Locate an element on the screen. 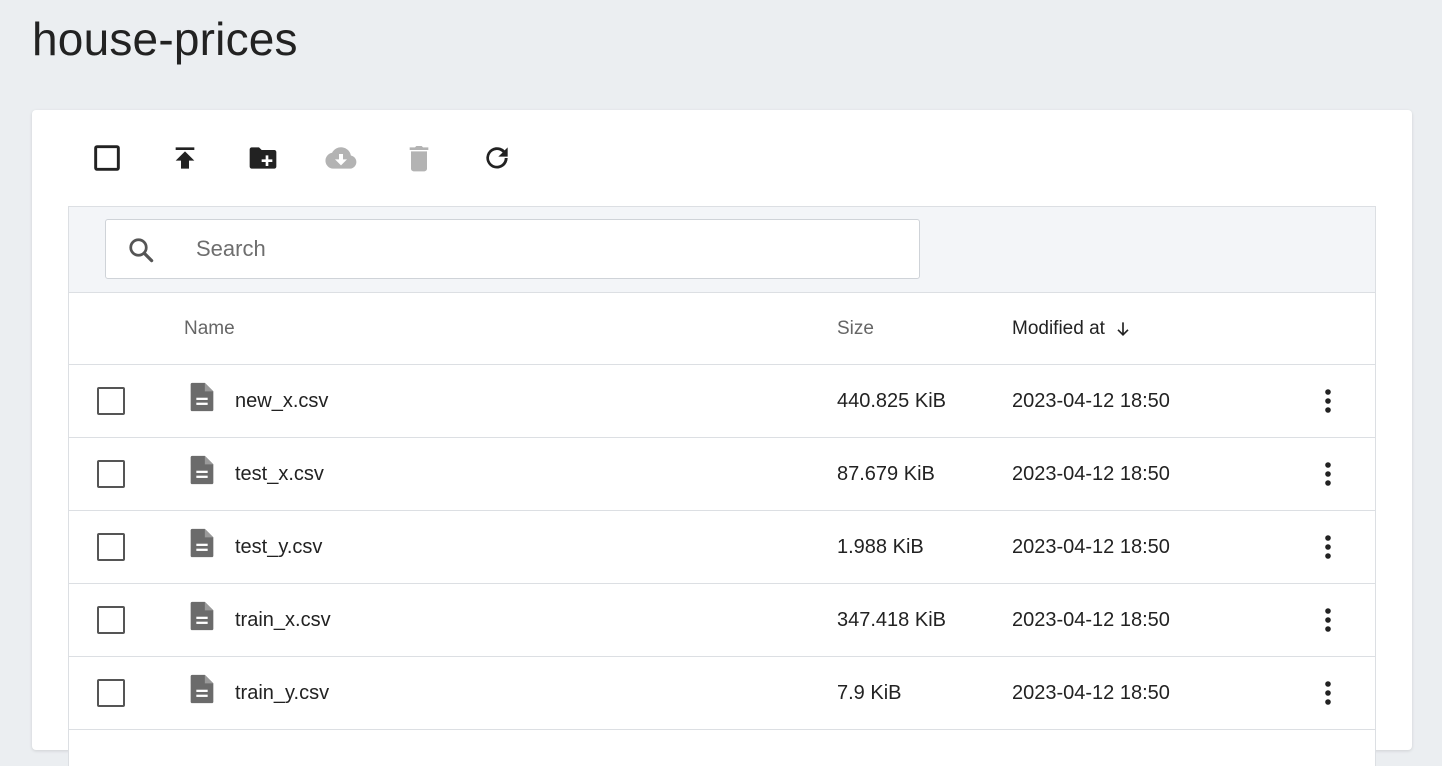 The image size is (1442, 766). table-row: new_x.csv 440.825 KiB 2023-04-12 18:50 is located at coordinates (722, 401).